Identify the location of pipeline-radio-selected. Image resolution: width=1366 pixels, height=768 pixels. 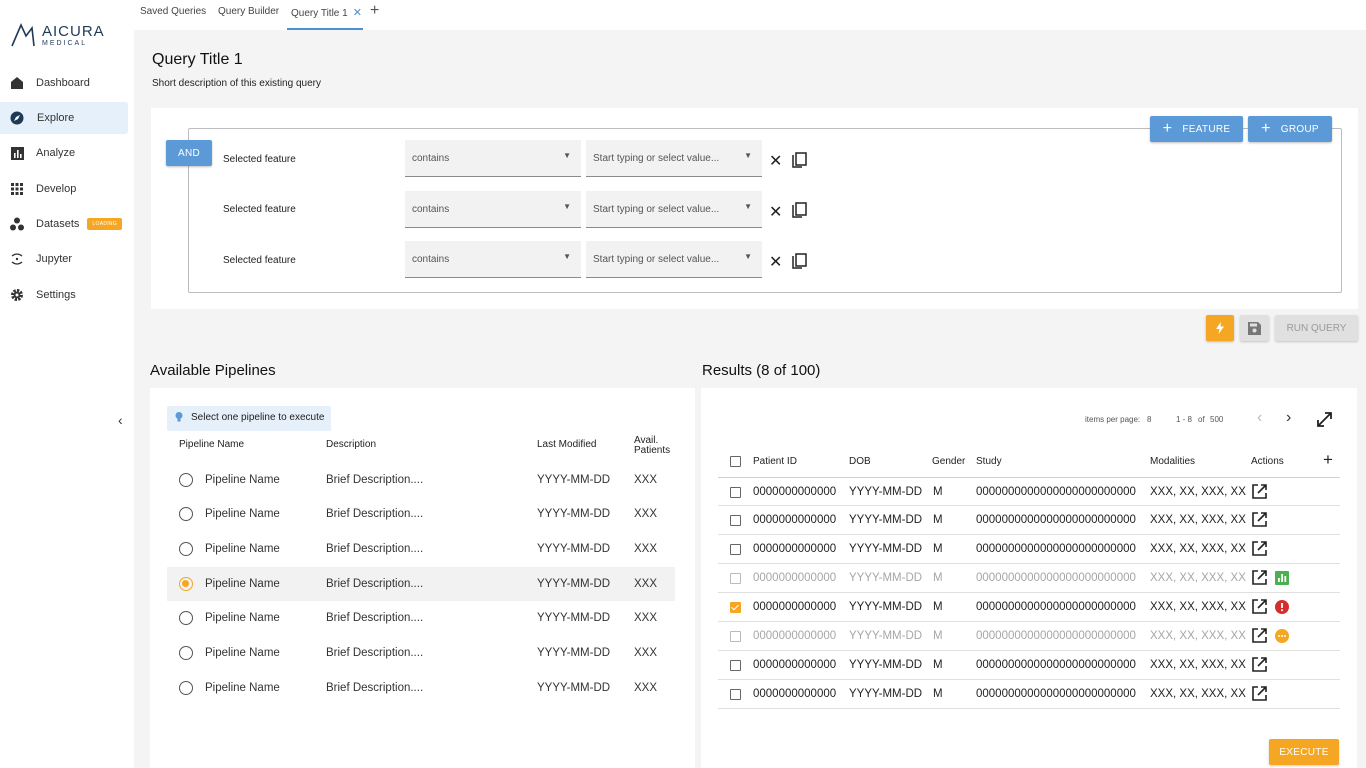
(186, 584).